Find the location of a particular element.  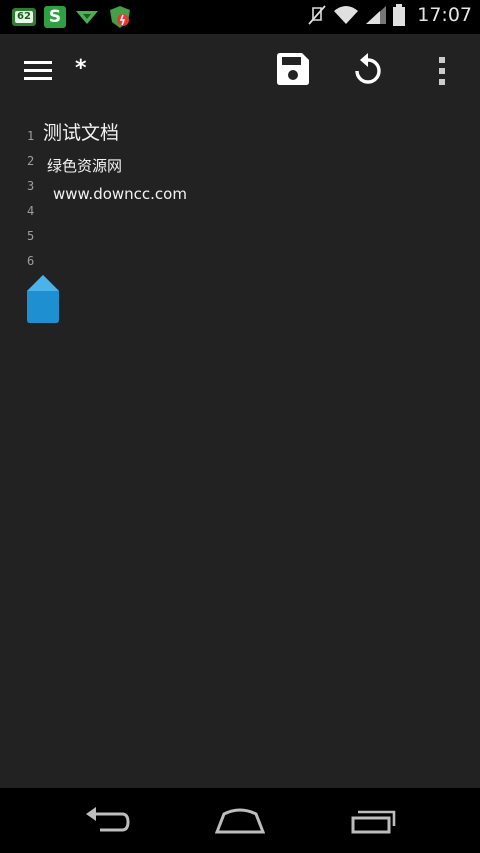

line-number: 5 is located at coordinates (31, 236).